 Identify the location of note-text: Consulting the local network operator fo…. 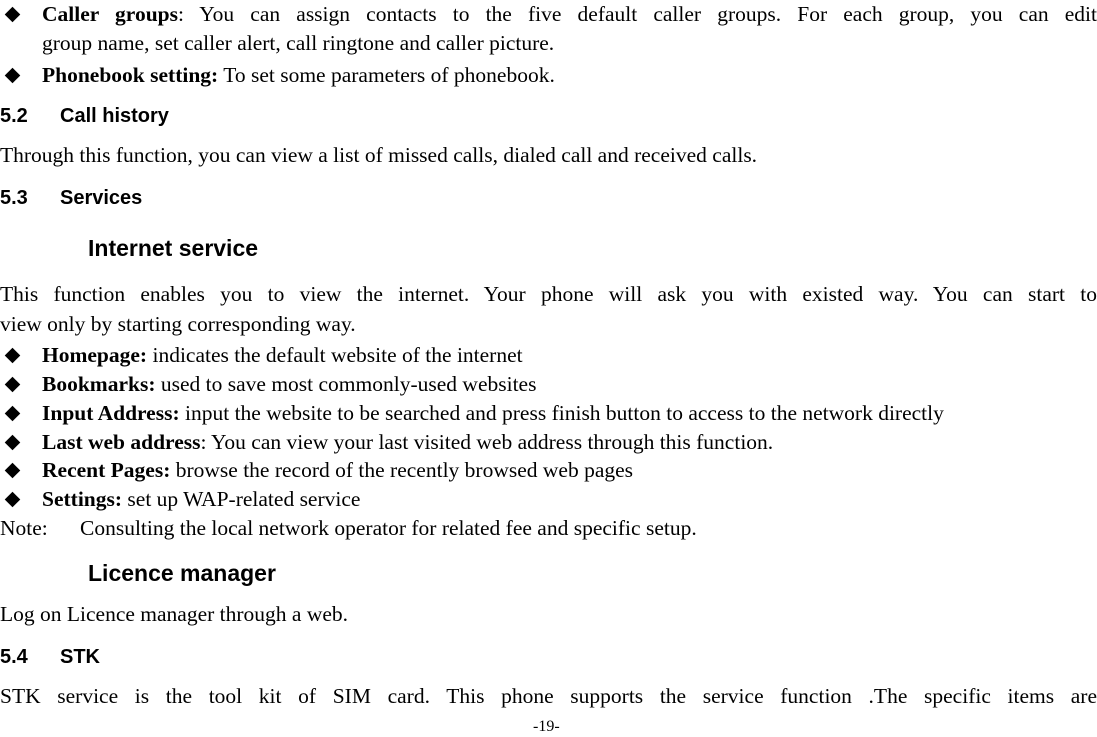
(388, 528).